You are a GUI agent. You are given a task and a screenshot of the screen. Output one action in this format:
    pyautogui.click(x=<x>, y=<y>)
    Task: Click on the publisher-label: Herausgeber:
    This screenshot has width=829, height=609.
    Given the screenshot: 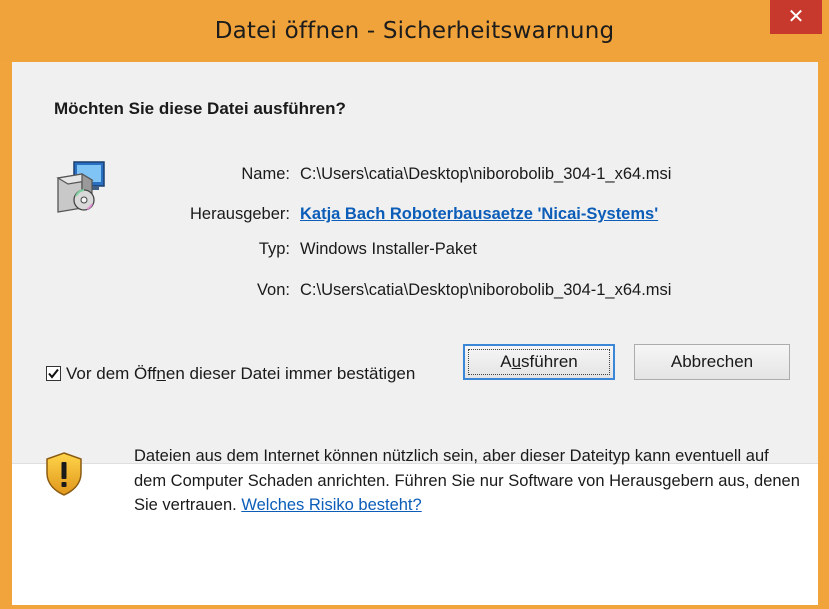 What is the action you would take?
    pyautogui.click(x=240, y=214)
    